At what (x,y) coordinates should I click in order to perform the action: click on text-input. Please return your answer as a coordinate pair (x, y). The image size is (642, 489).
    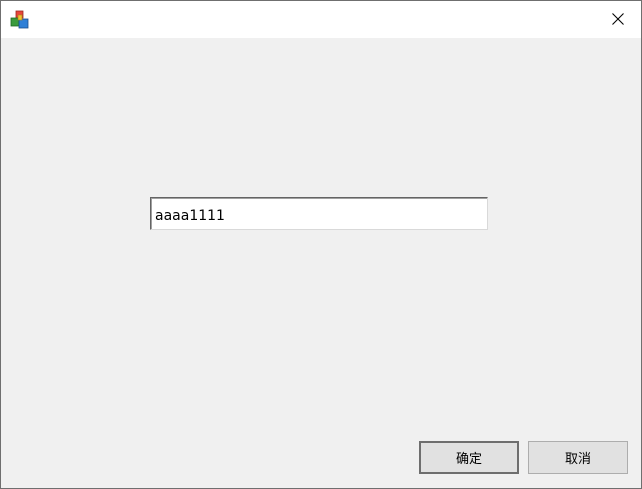
    Looking at the image, I should click on (319, 213).